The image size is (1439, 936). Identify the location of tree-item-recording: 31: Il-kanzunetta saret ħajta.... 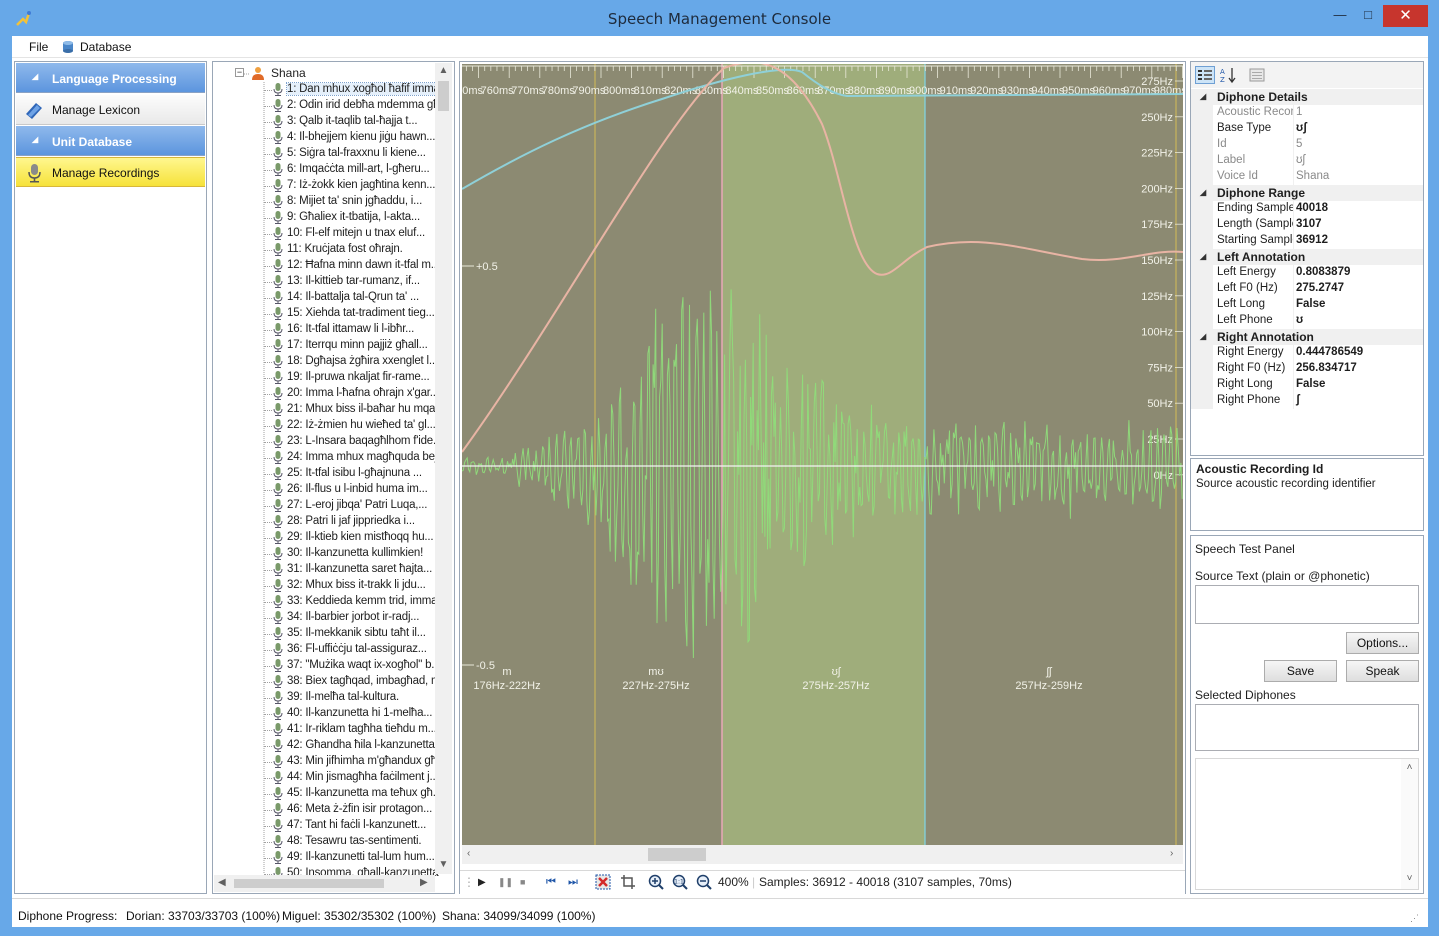
(350, 570).